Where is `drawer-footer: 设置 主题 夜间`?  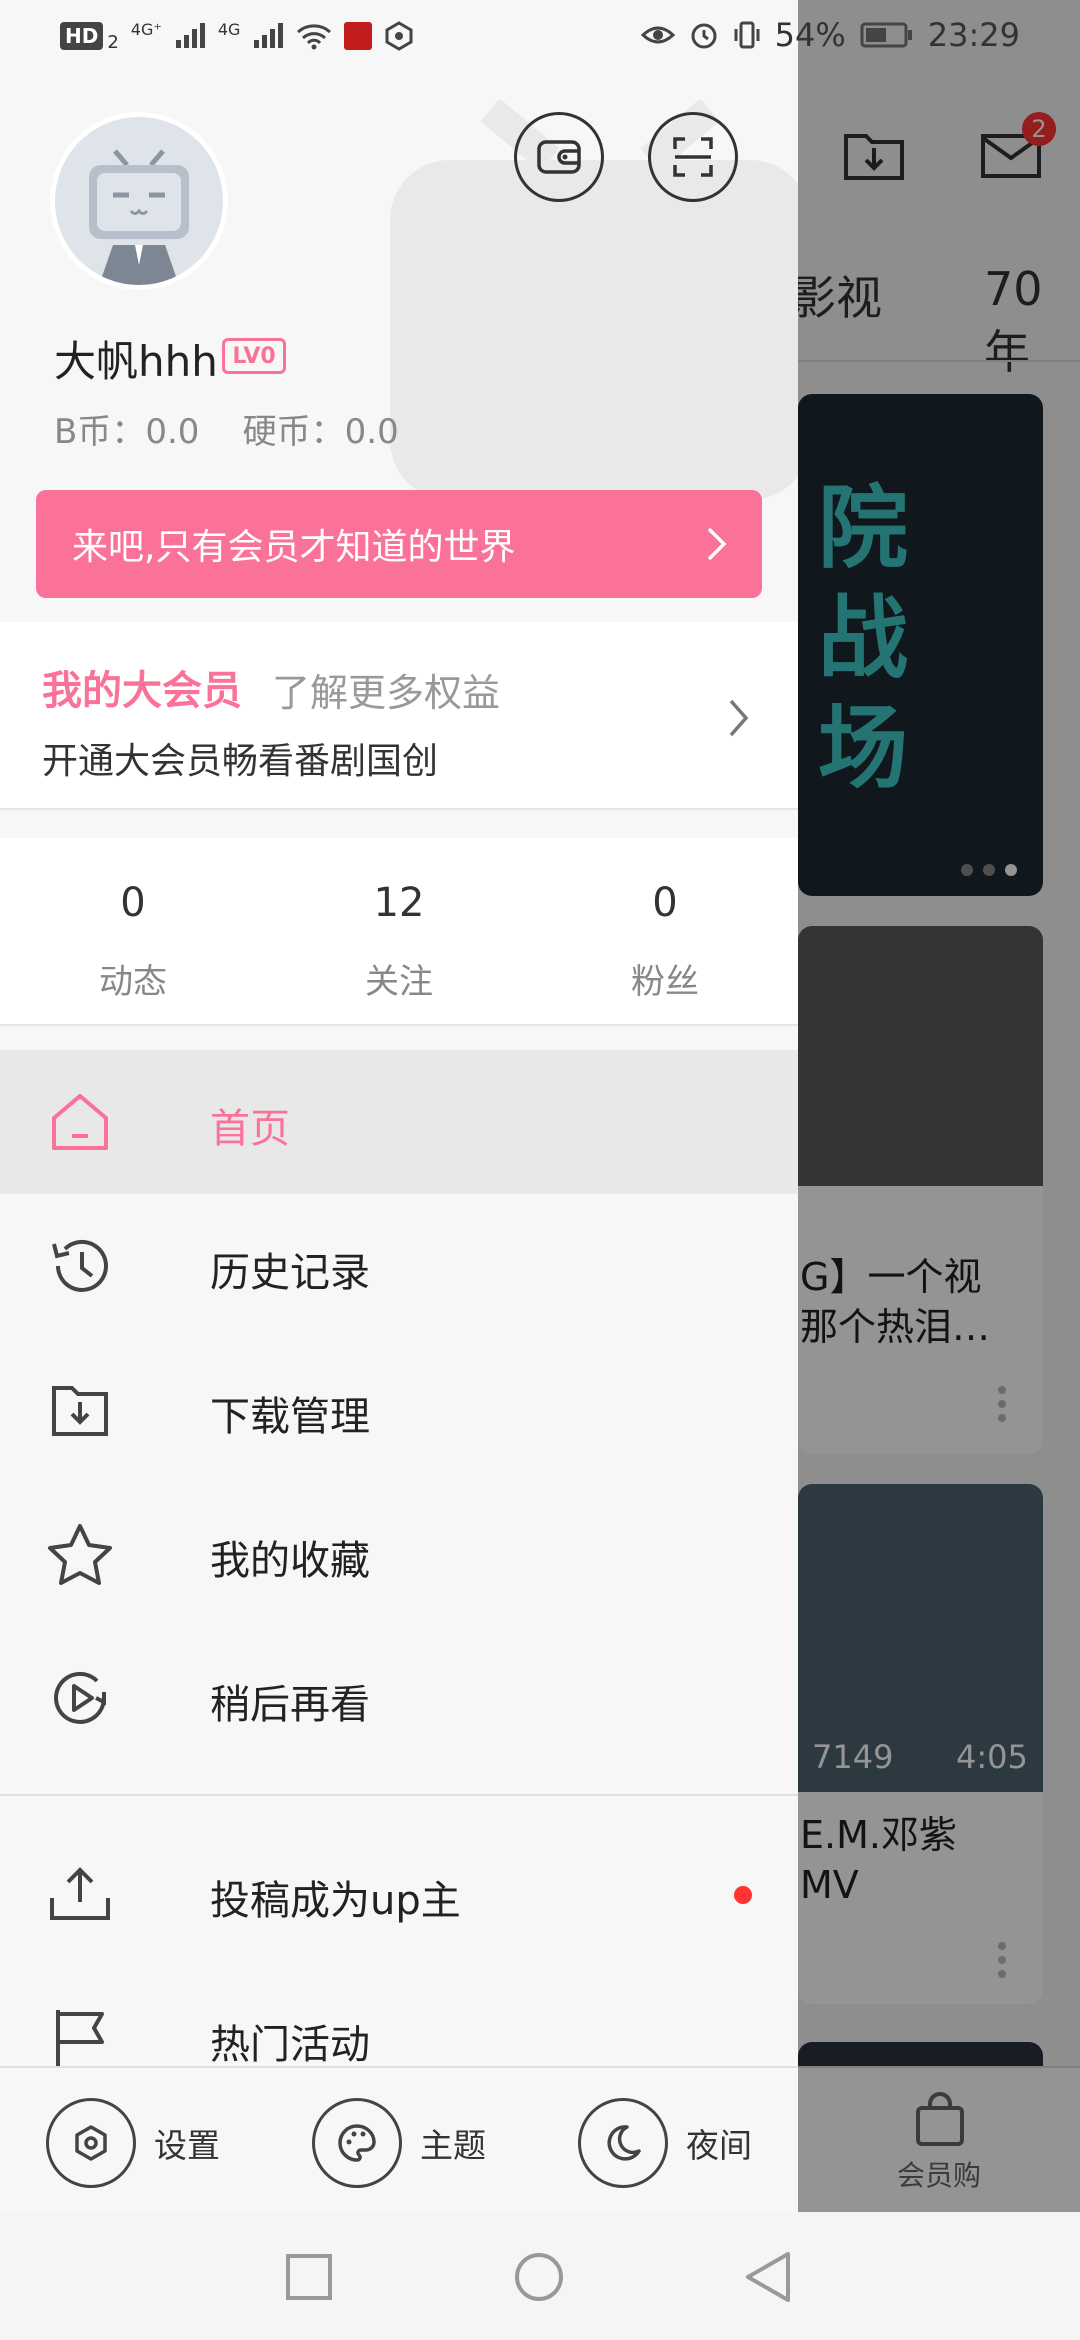
drawer-footer: 设置 主题 夜间 is located at coordinates (399, 2139).